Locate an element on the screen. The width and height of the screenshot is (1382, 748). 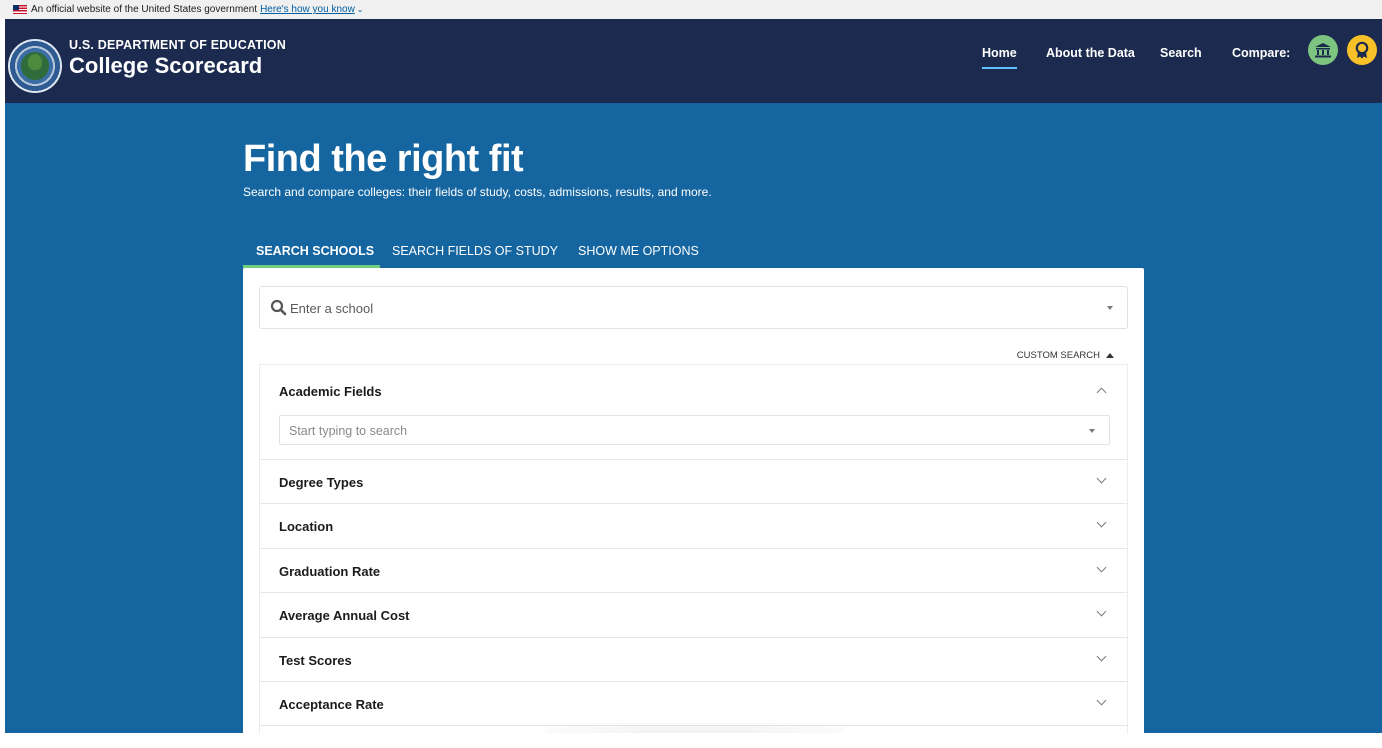
chevron-up-icon is located at coordinates (1101, 392).